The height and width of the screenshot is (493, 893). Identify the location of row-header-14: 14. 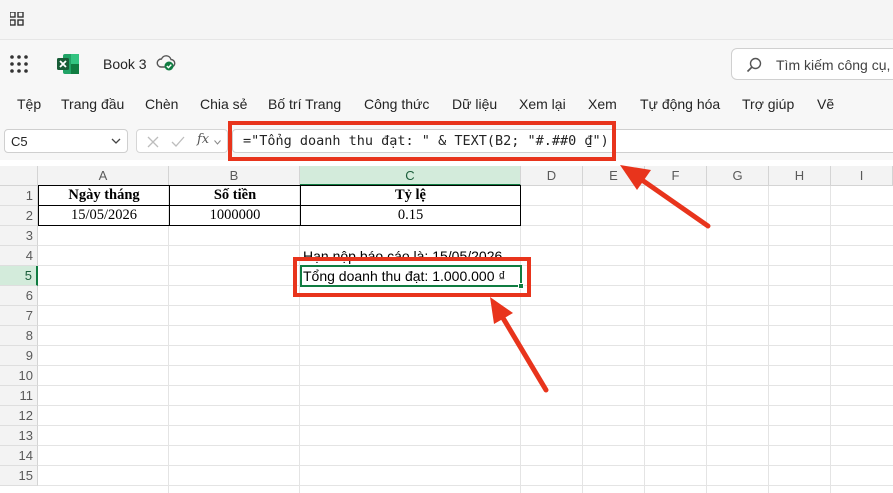
(19, 456).